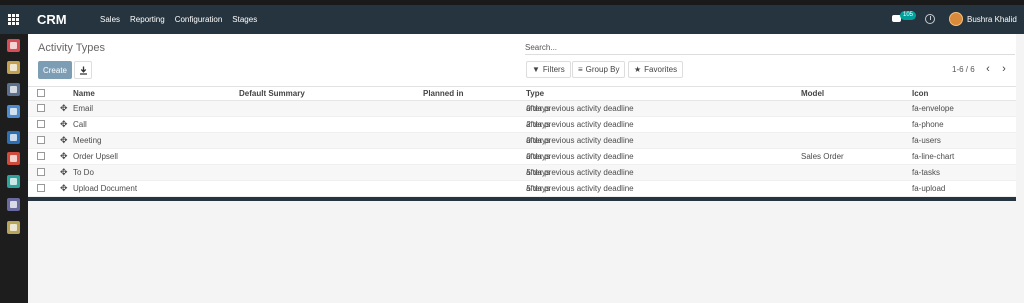  What do you see at coordinates (110, 19) in the screenshot?
I see `menu-item-sales: Sales` at bounding box center [110, 19].